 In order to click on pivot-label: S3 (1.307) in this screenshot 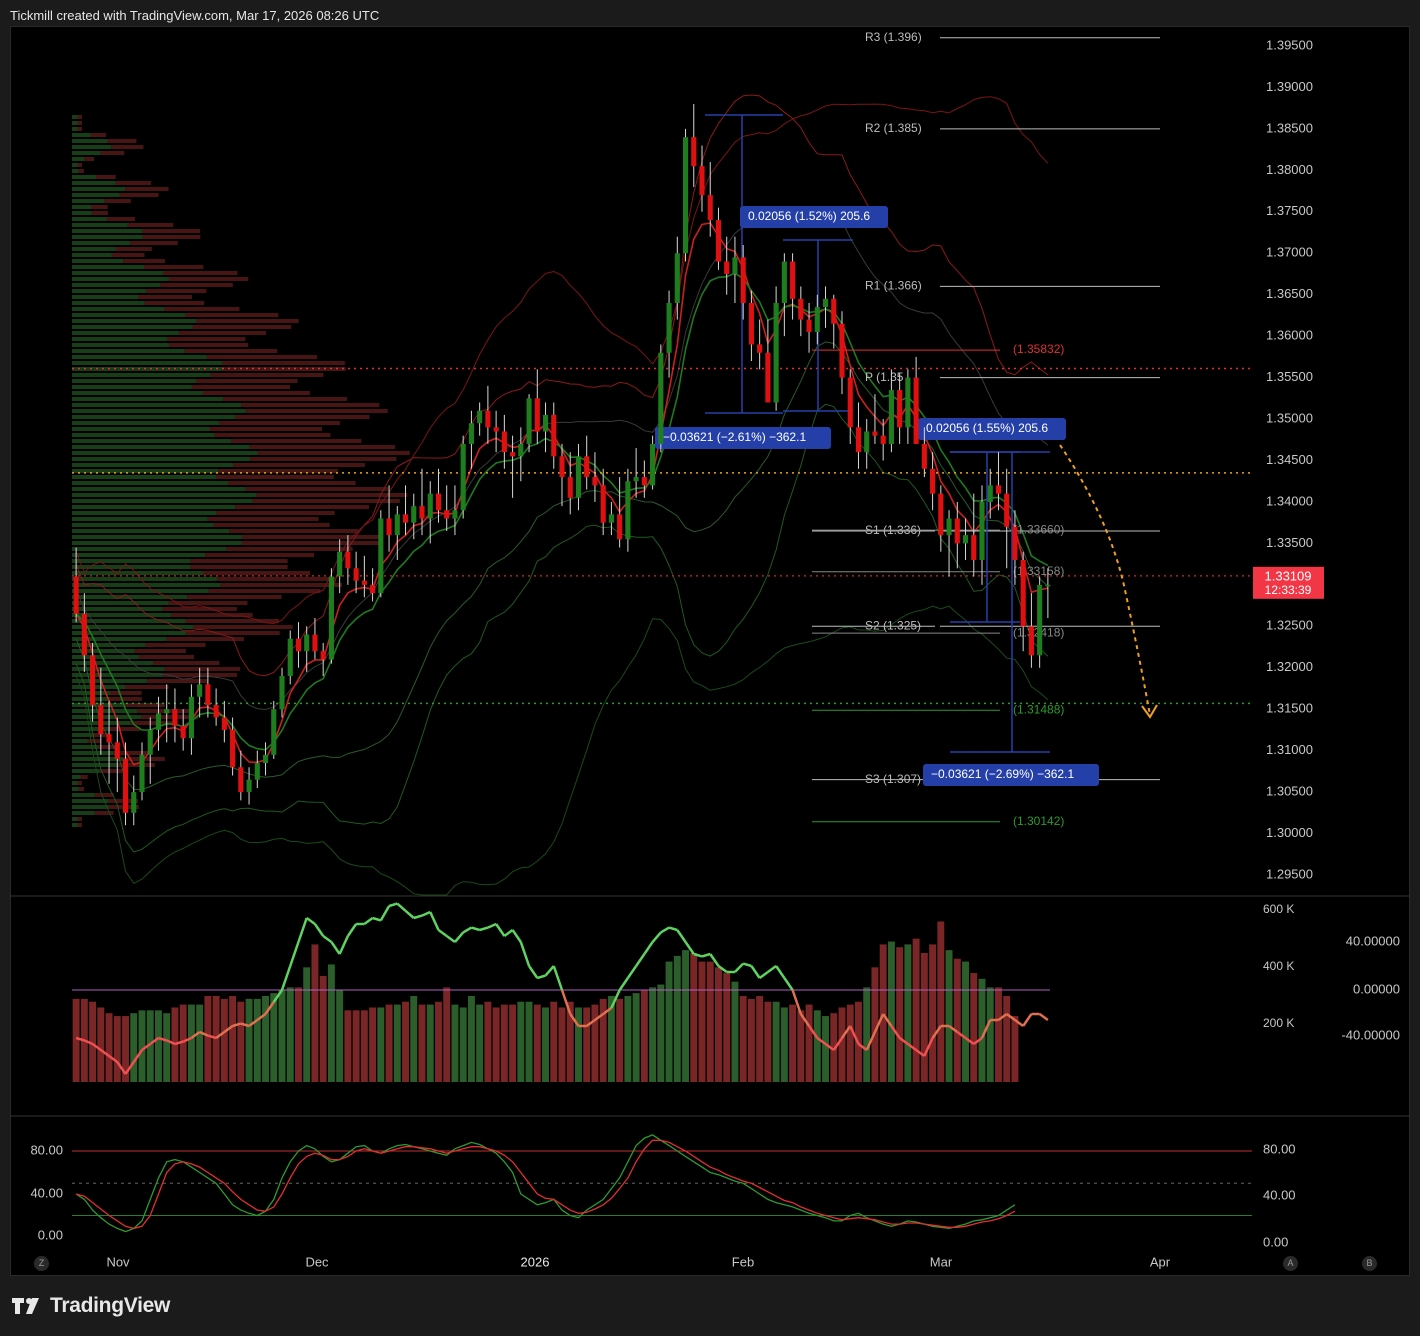, I will do `click(893, 779)`.